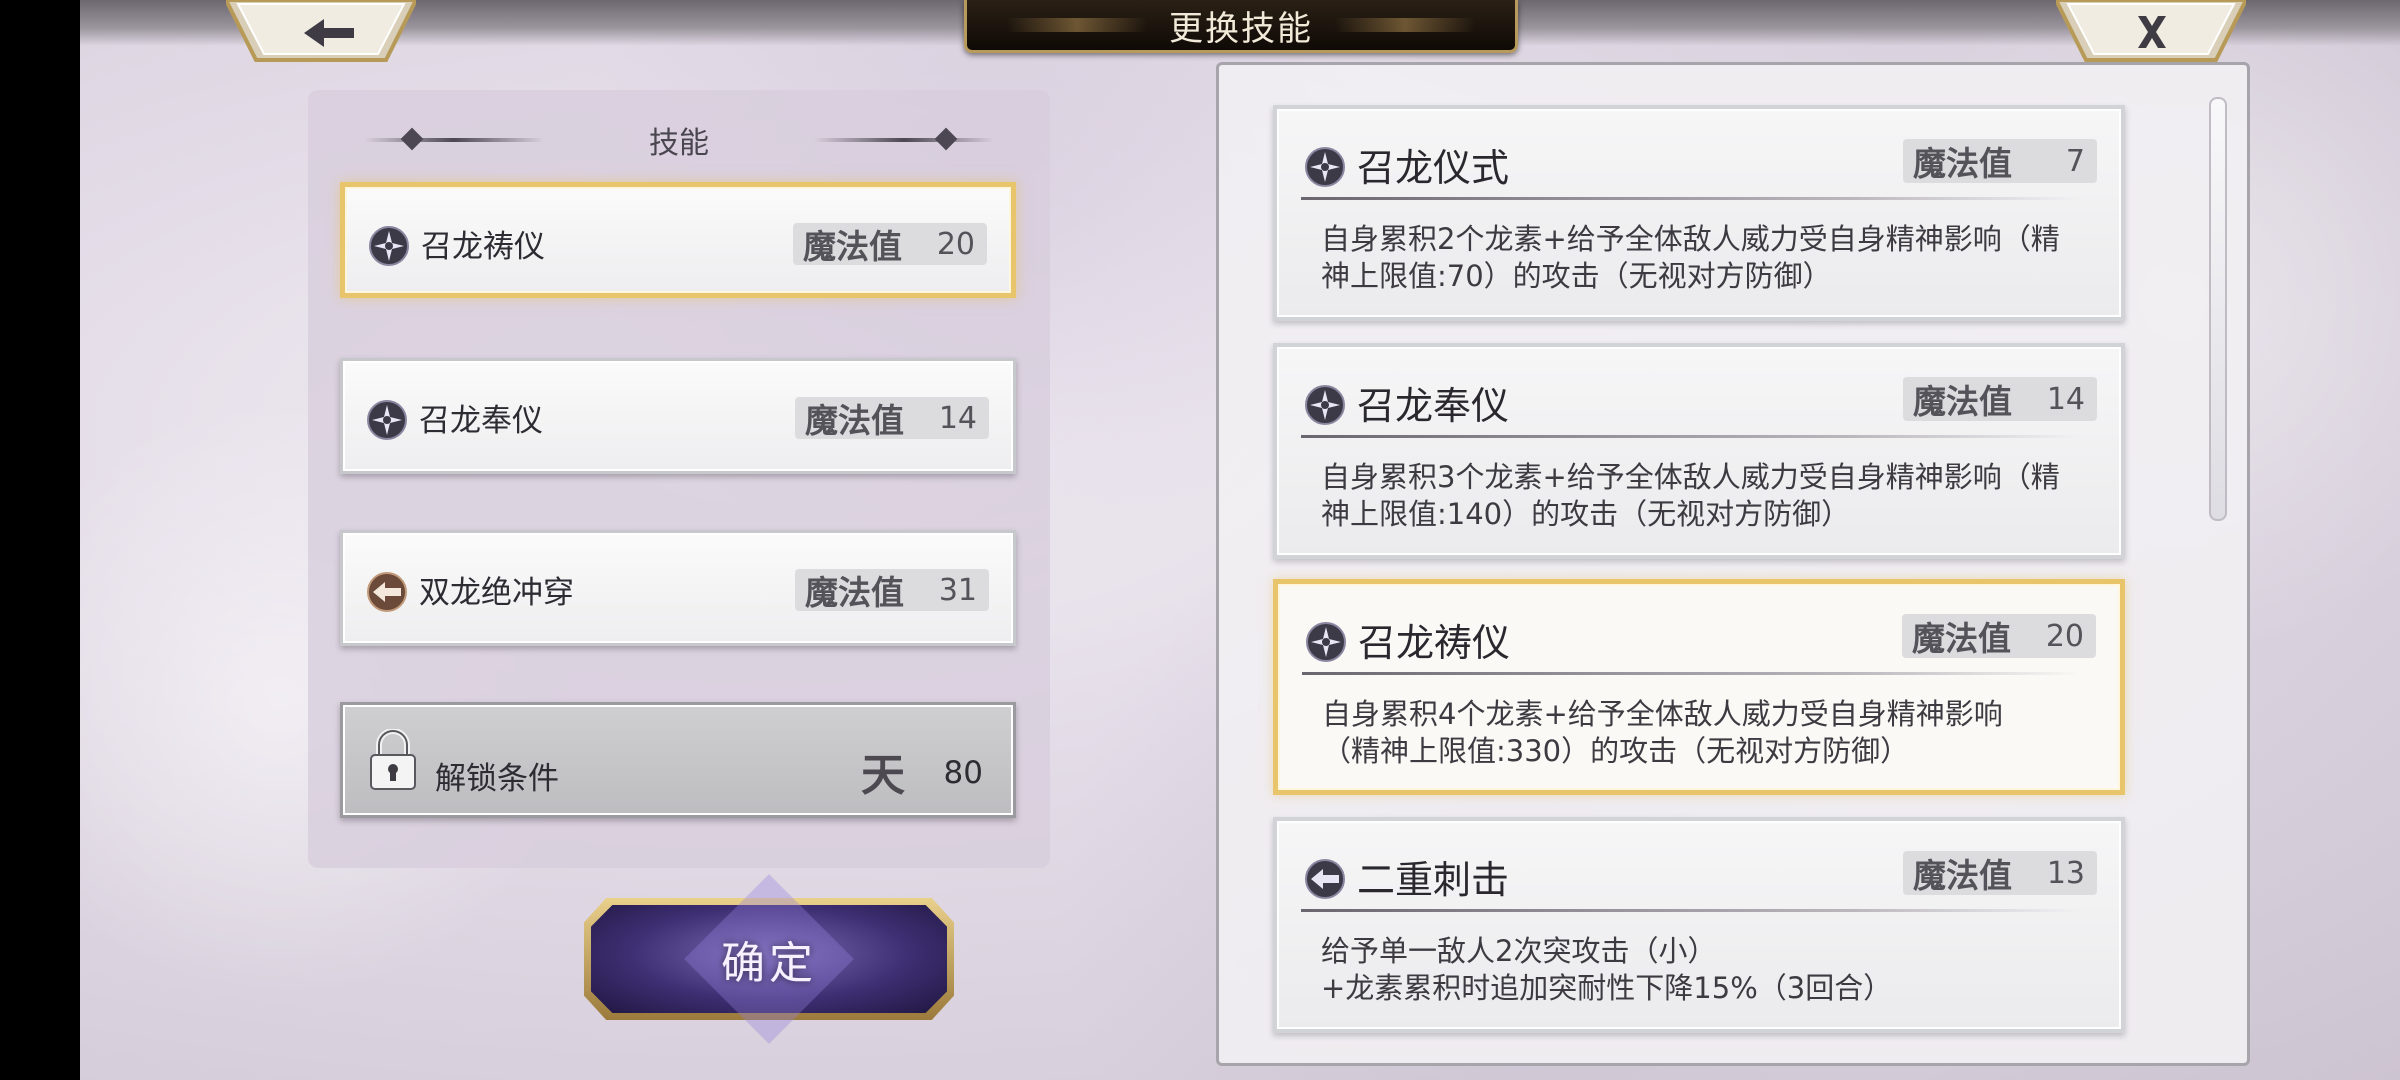  I want to click on close-icon, so click(2151, 31).